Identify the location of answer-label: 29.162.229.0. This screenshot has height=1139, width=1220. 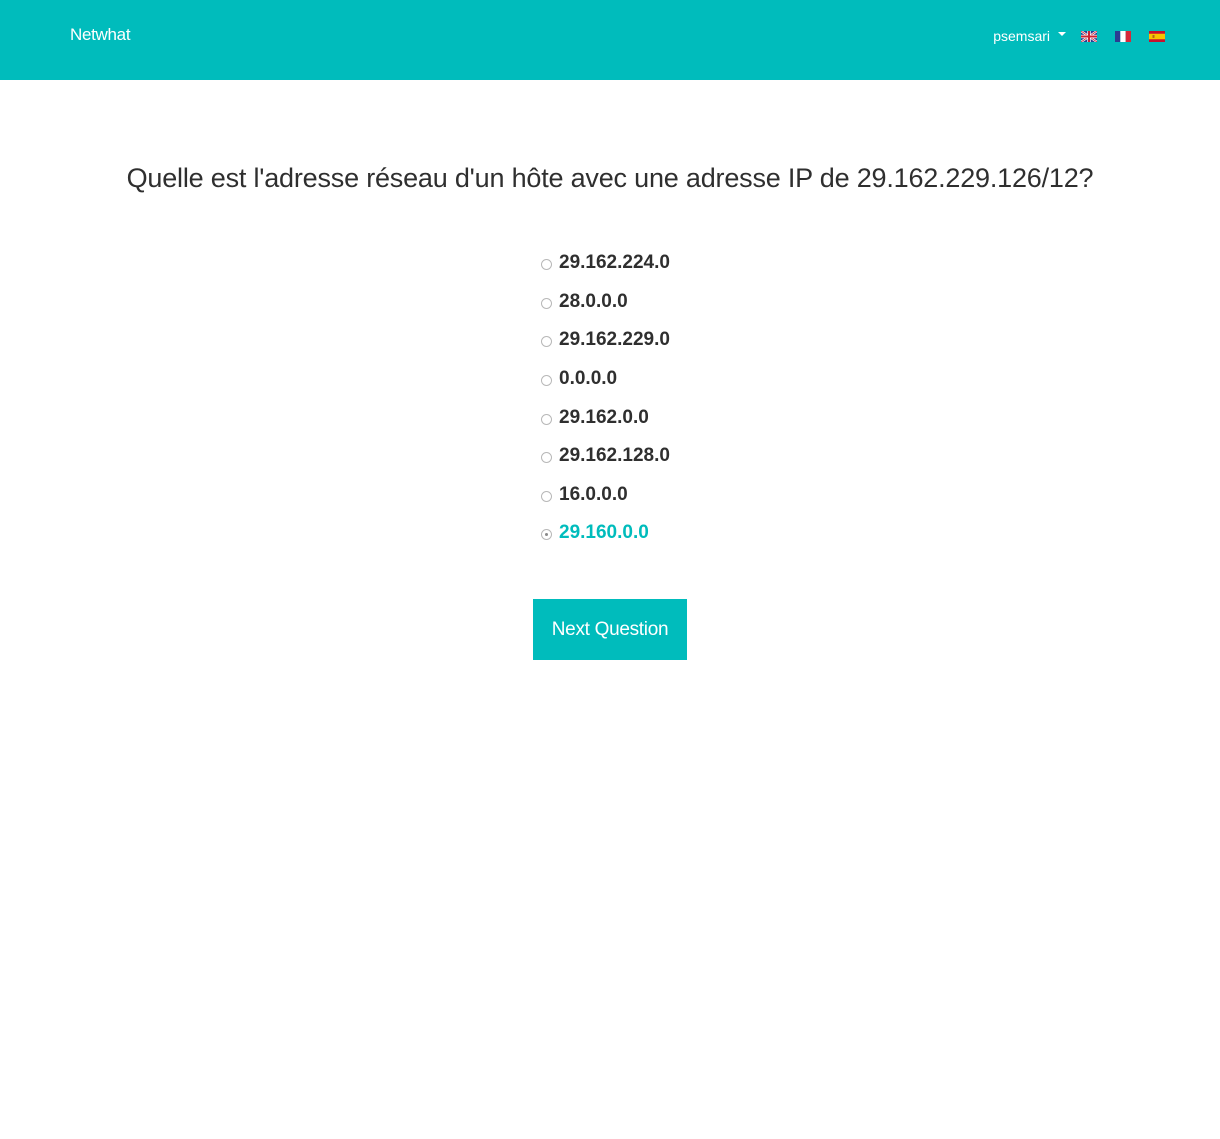
(614, 340).